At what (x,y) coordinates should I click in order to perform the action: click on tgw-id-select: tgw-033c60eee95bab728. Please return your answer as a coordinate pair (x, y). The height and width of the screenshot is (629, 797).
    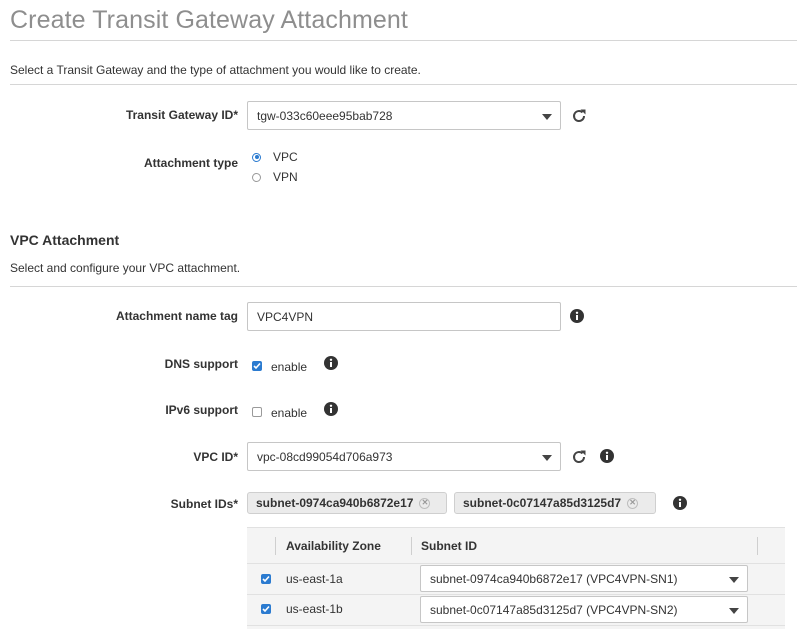
    Looking at the image, I should click on (404, 115).